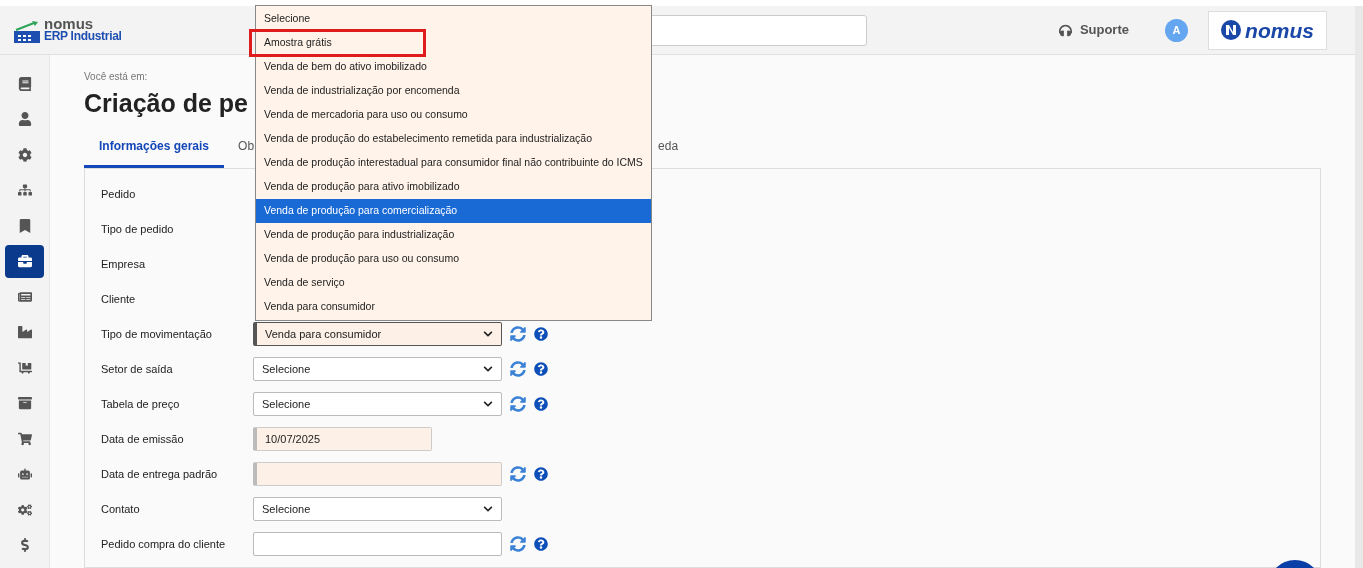 This screenshot has height=568, width=1363. I want to click on dropdown-option: Venda de produção do estabelecimento remetida para industrialização, so click(453, 139).